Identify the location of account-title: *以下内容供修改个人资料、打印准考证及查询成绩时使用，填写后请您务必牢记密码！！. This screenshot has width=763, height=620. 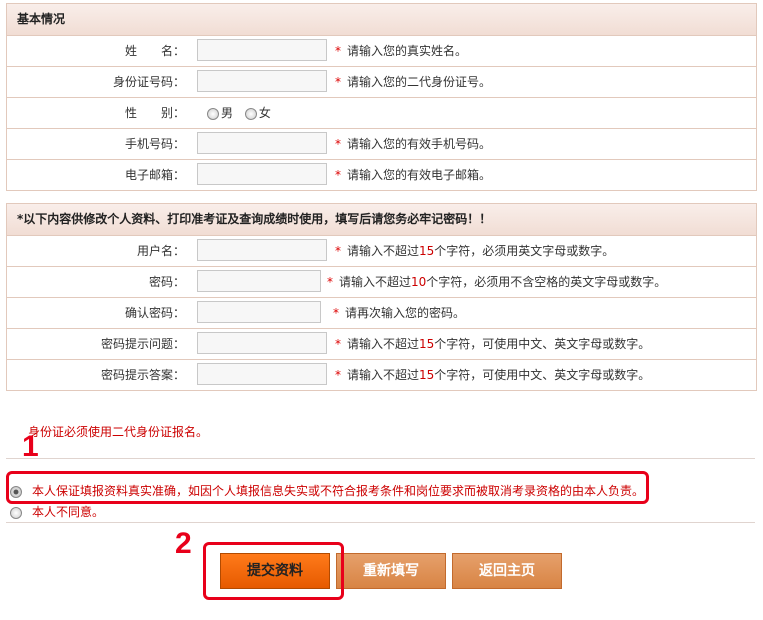
(381, 220).